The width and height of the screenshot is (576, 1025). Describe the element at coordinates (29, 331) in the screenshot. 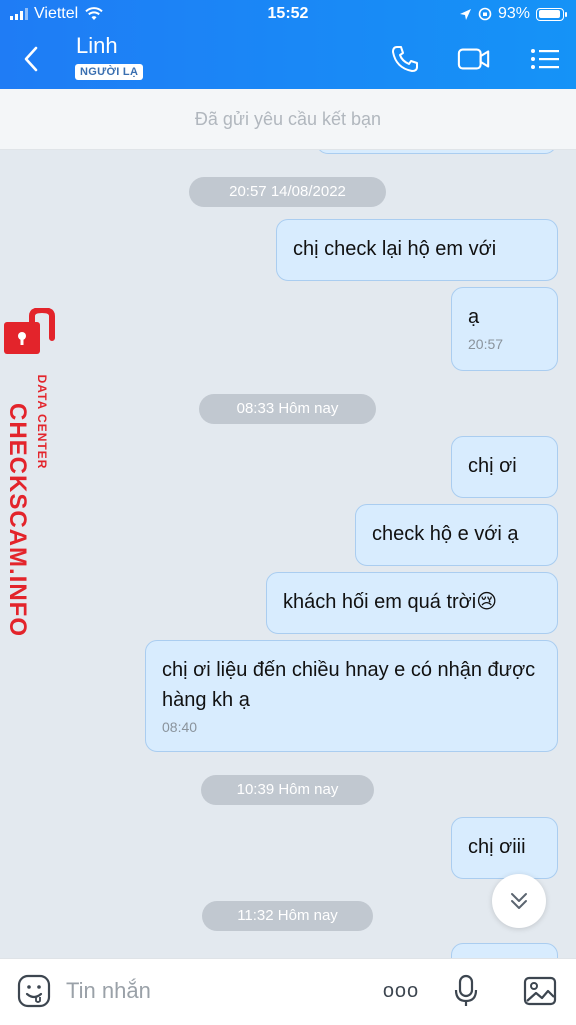

I see `padlock-icon` at that location.